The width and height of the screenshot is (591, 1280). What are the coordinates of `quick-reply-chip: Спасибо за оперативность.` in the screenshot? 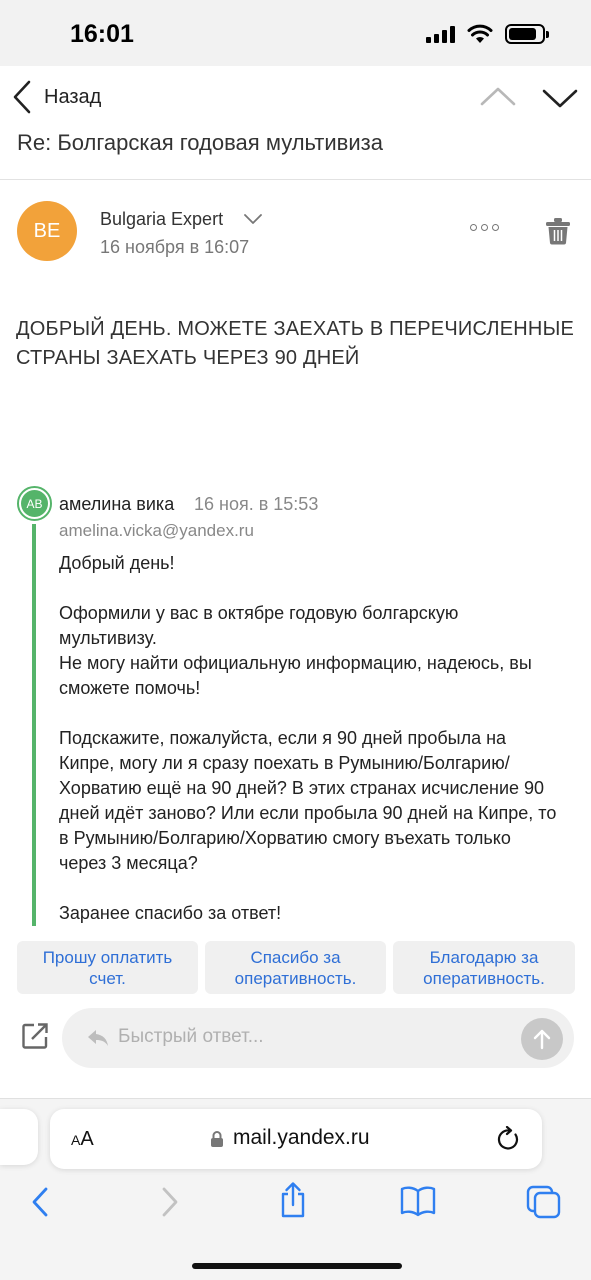 It's located at (295, 967).